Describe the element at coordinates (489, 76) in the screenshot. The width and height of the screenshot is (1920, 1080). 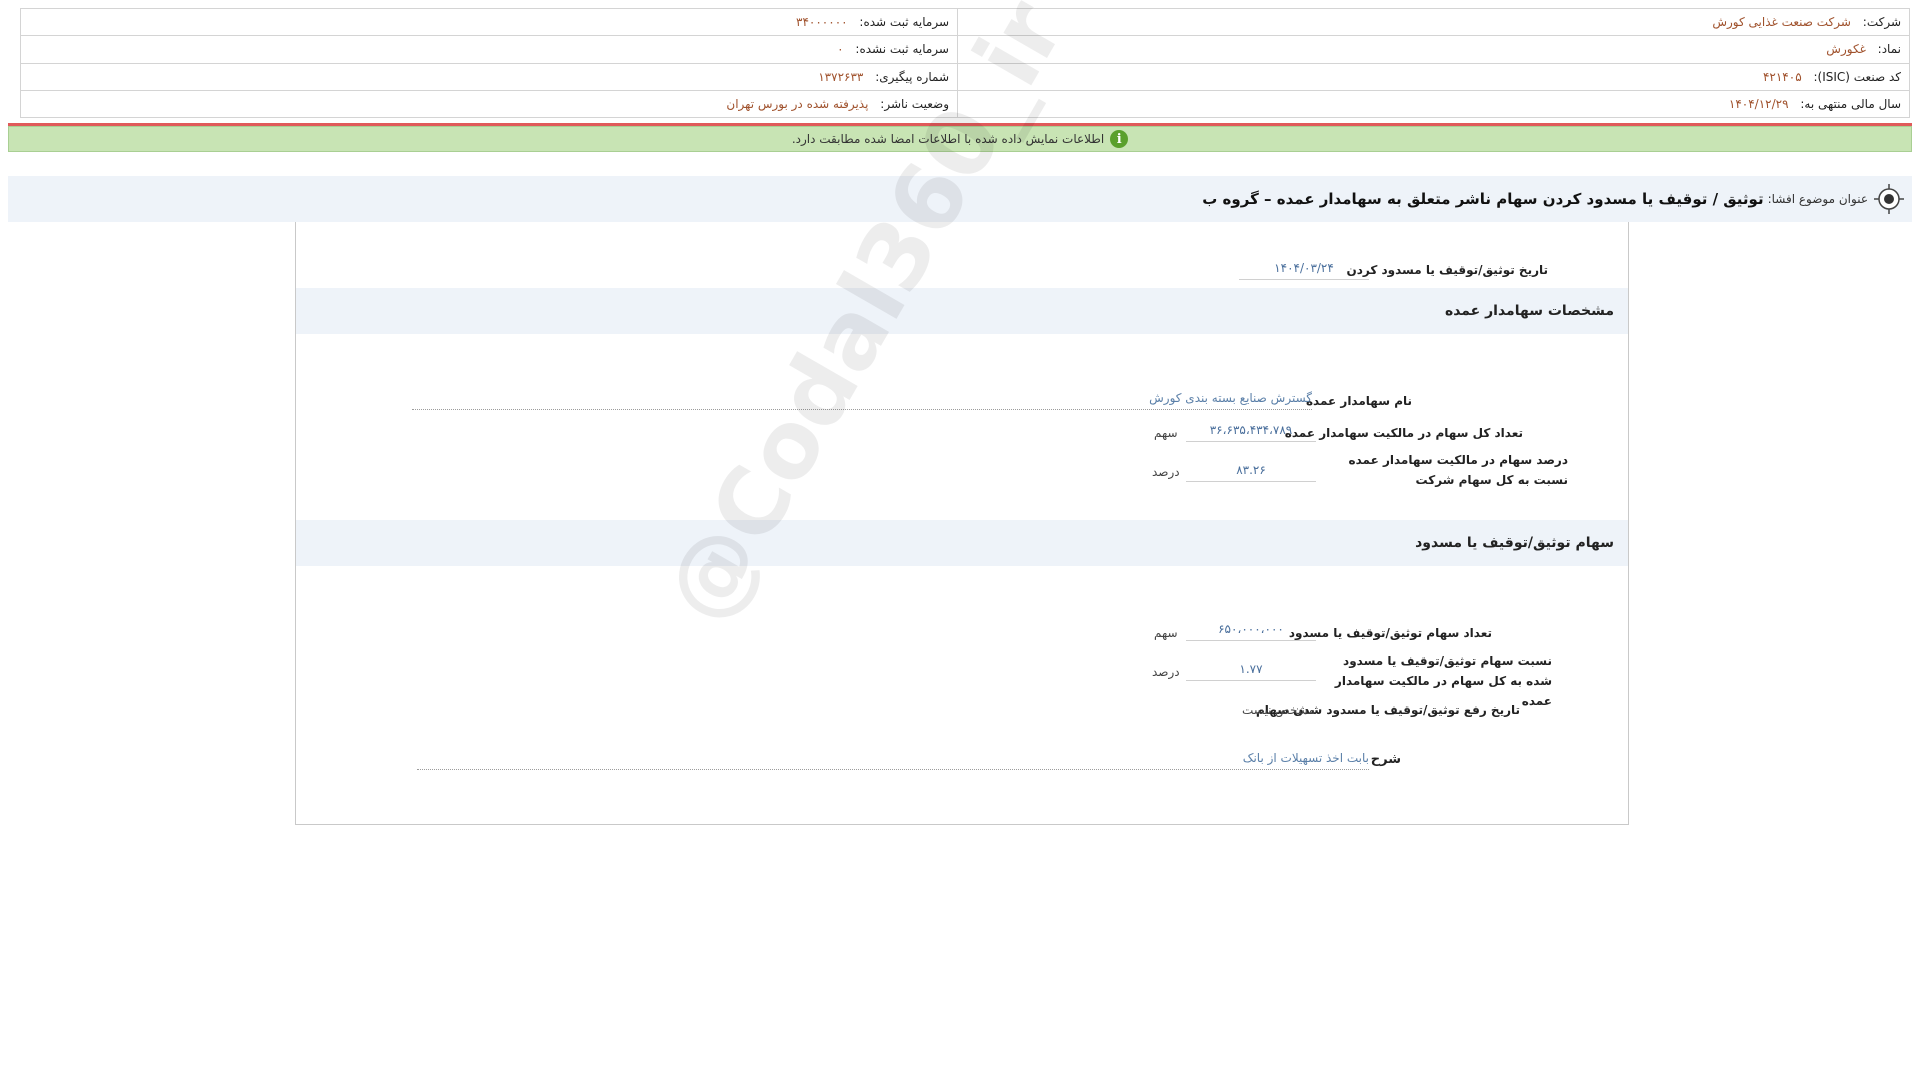
I see `tracking-cell: شماره پیگیری: ۱۳۷۲۶۳۳` at that location.